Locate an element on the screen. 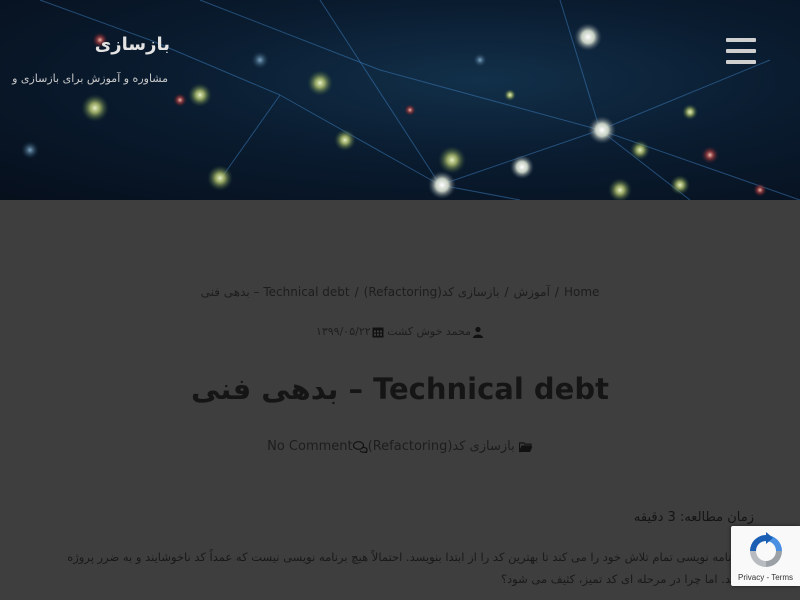 The height and width of the screenshot is (600, 800). recaptcha-links: Privacy - Terms is located at coordinates (765, 577).